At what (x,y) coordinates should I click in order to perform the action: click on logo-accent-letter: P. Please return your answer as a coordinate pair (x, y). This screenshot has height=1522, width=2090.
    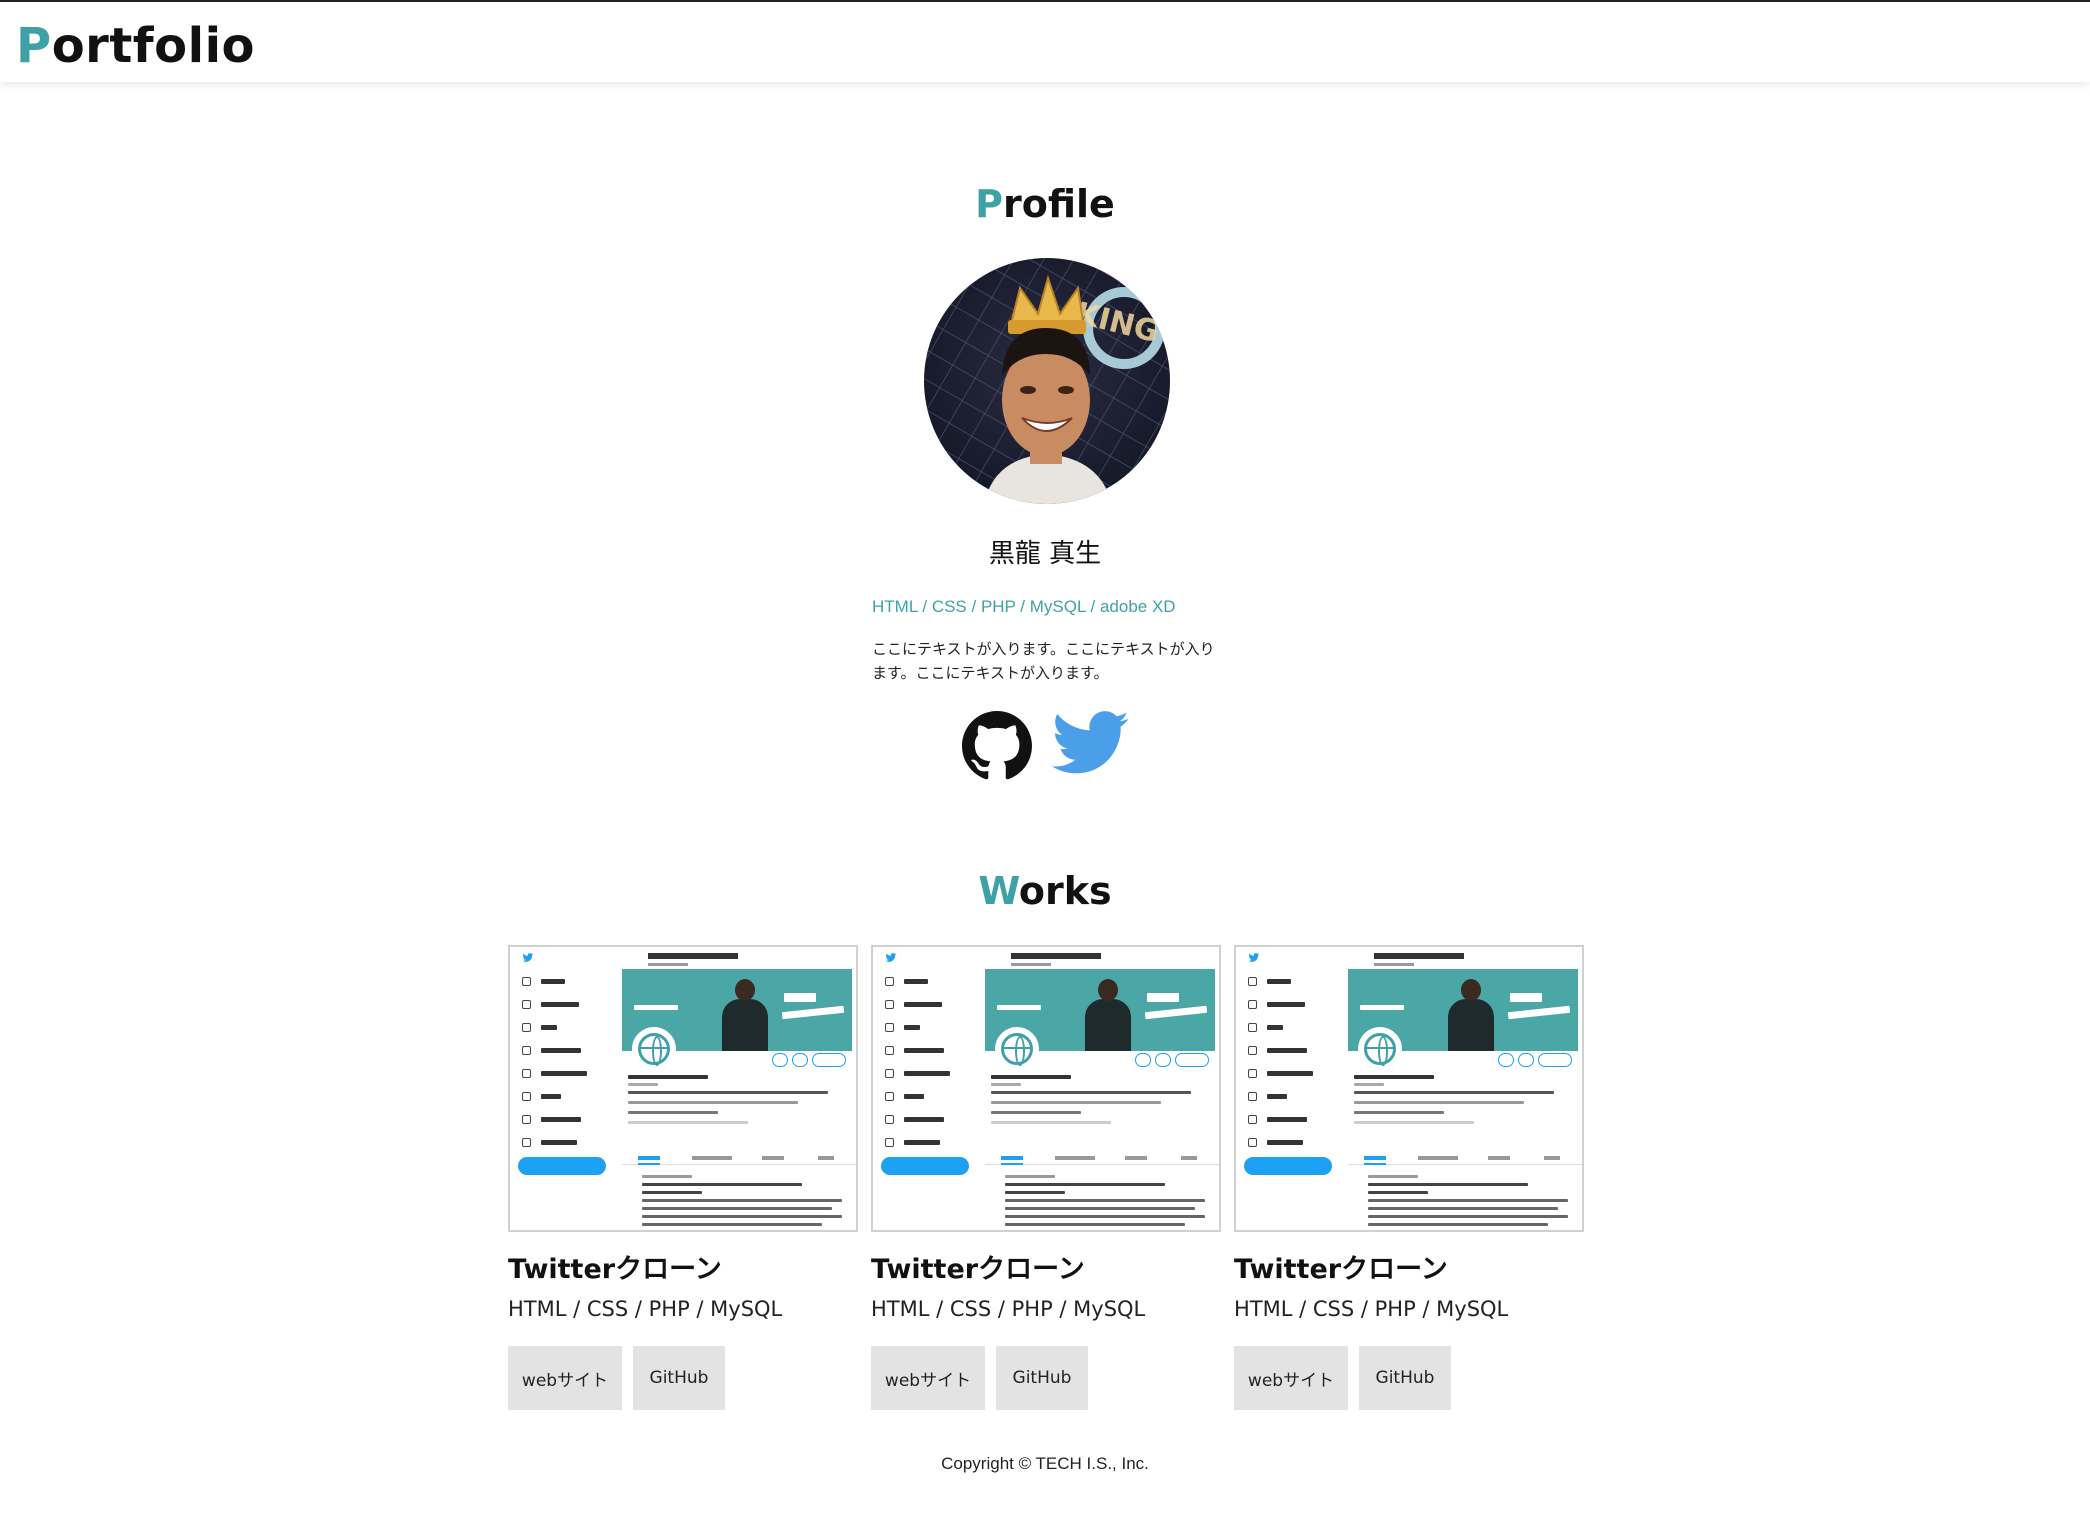
    Looking at the image, I should click on (34, 46).